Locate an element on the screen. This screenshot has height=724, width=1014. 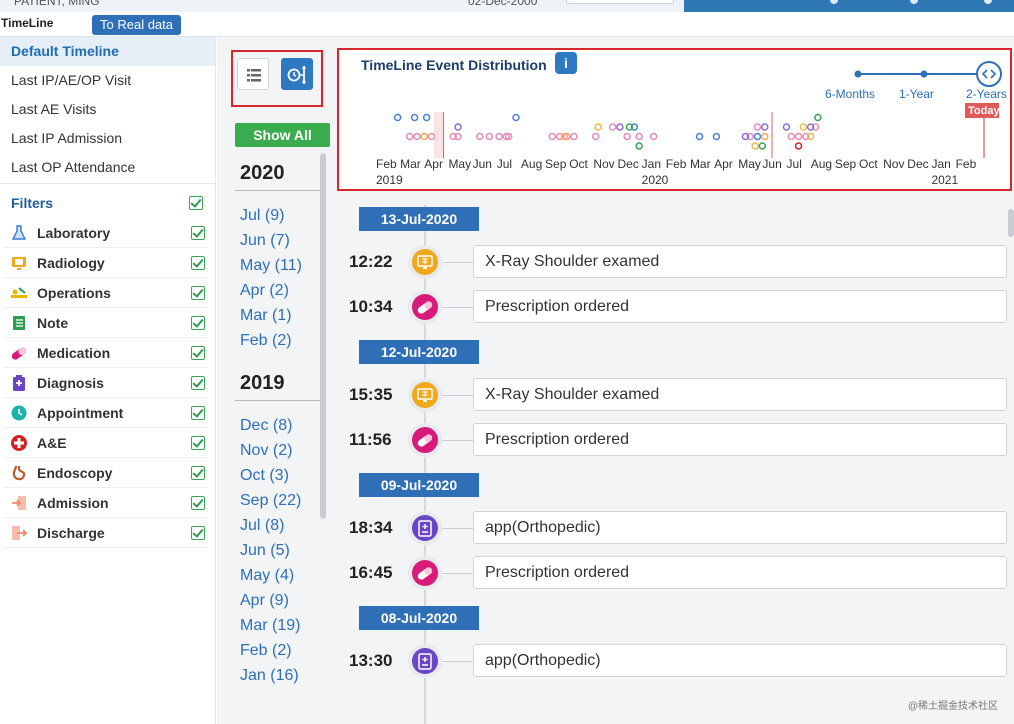
menu-item-3: Last IP Admission is located at coordinates (107, 138).